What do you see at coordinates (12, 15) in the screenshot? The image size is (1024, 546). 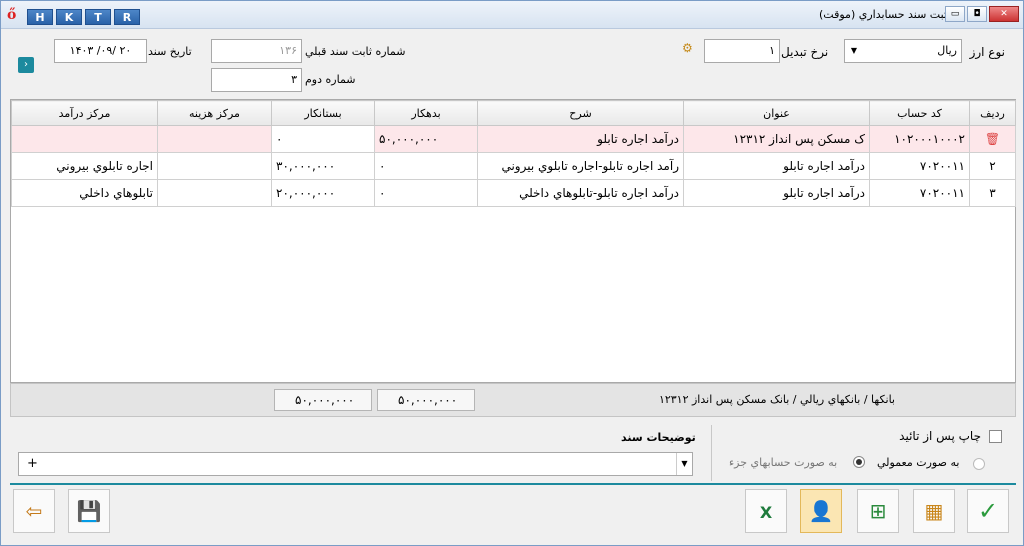 I see `app-logo-icon: ő` at bounding box center [12, 15].